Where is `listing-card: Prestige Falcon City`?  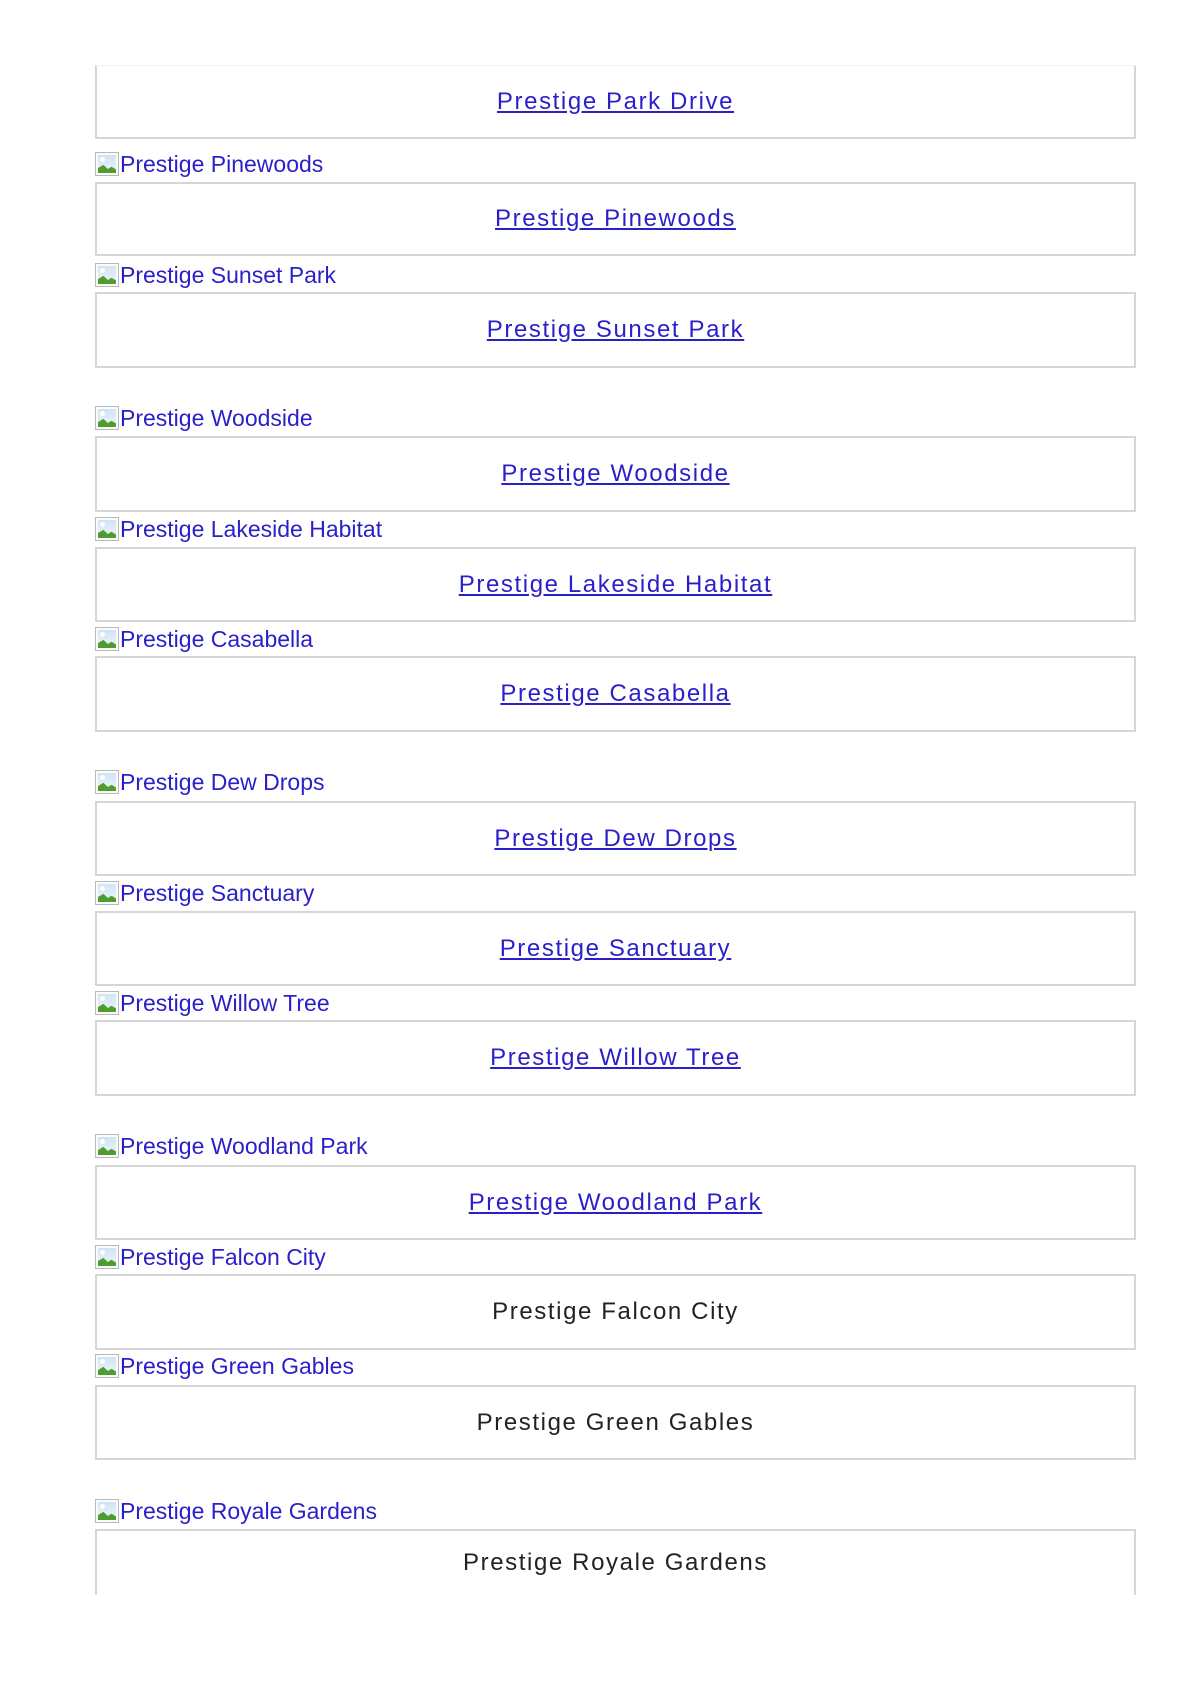 listing-card: Prestige Falcon City is located at coordinates (615, 1312).